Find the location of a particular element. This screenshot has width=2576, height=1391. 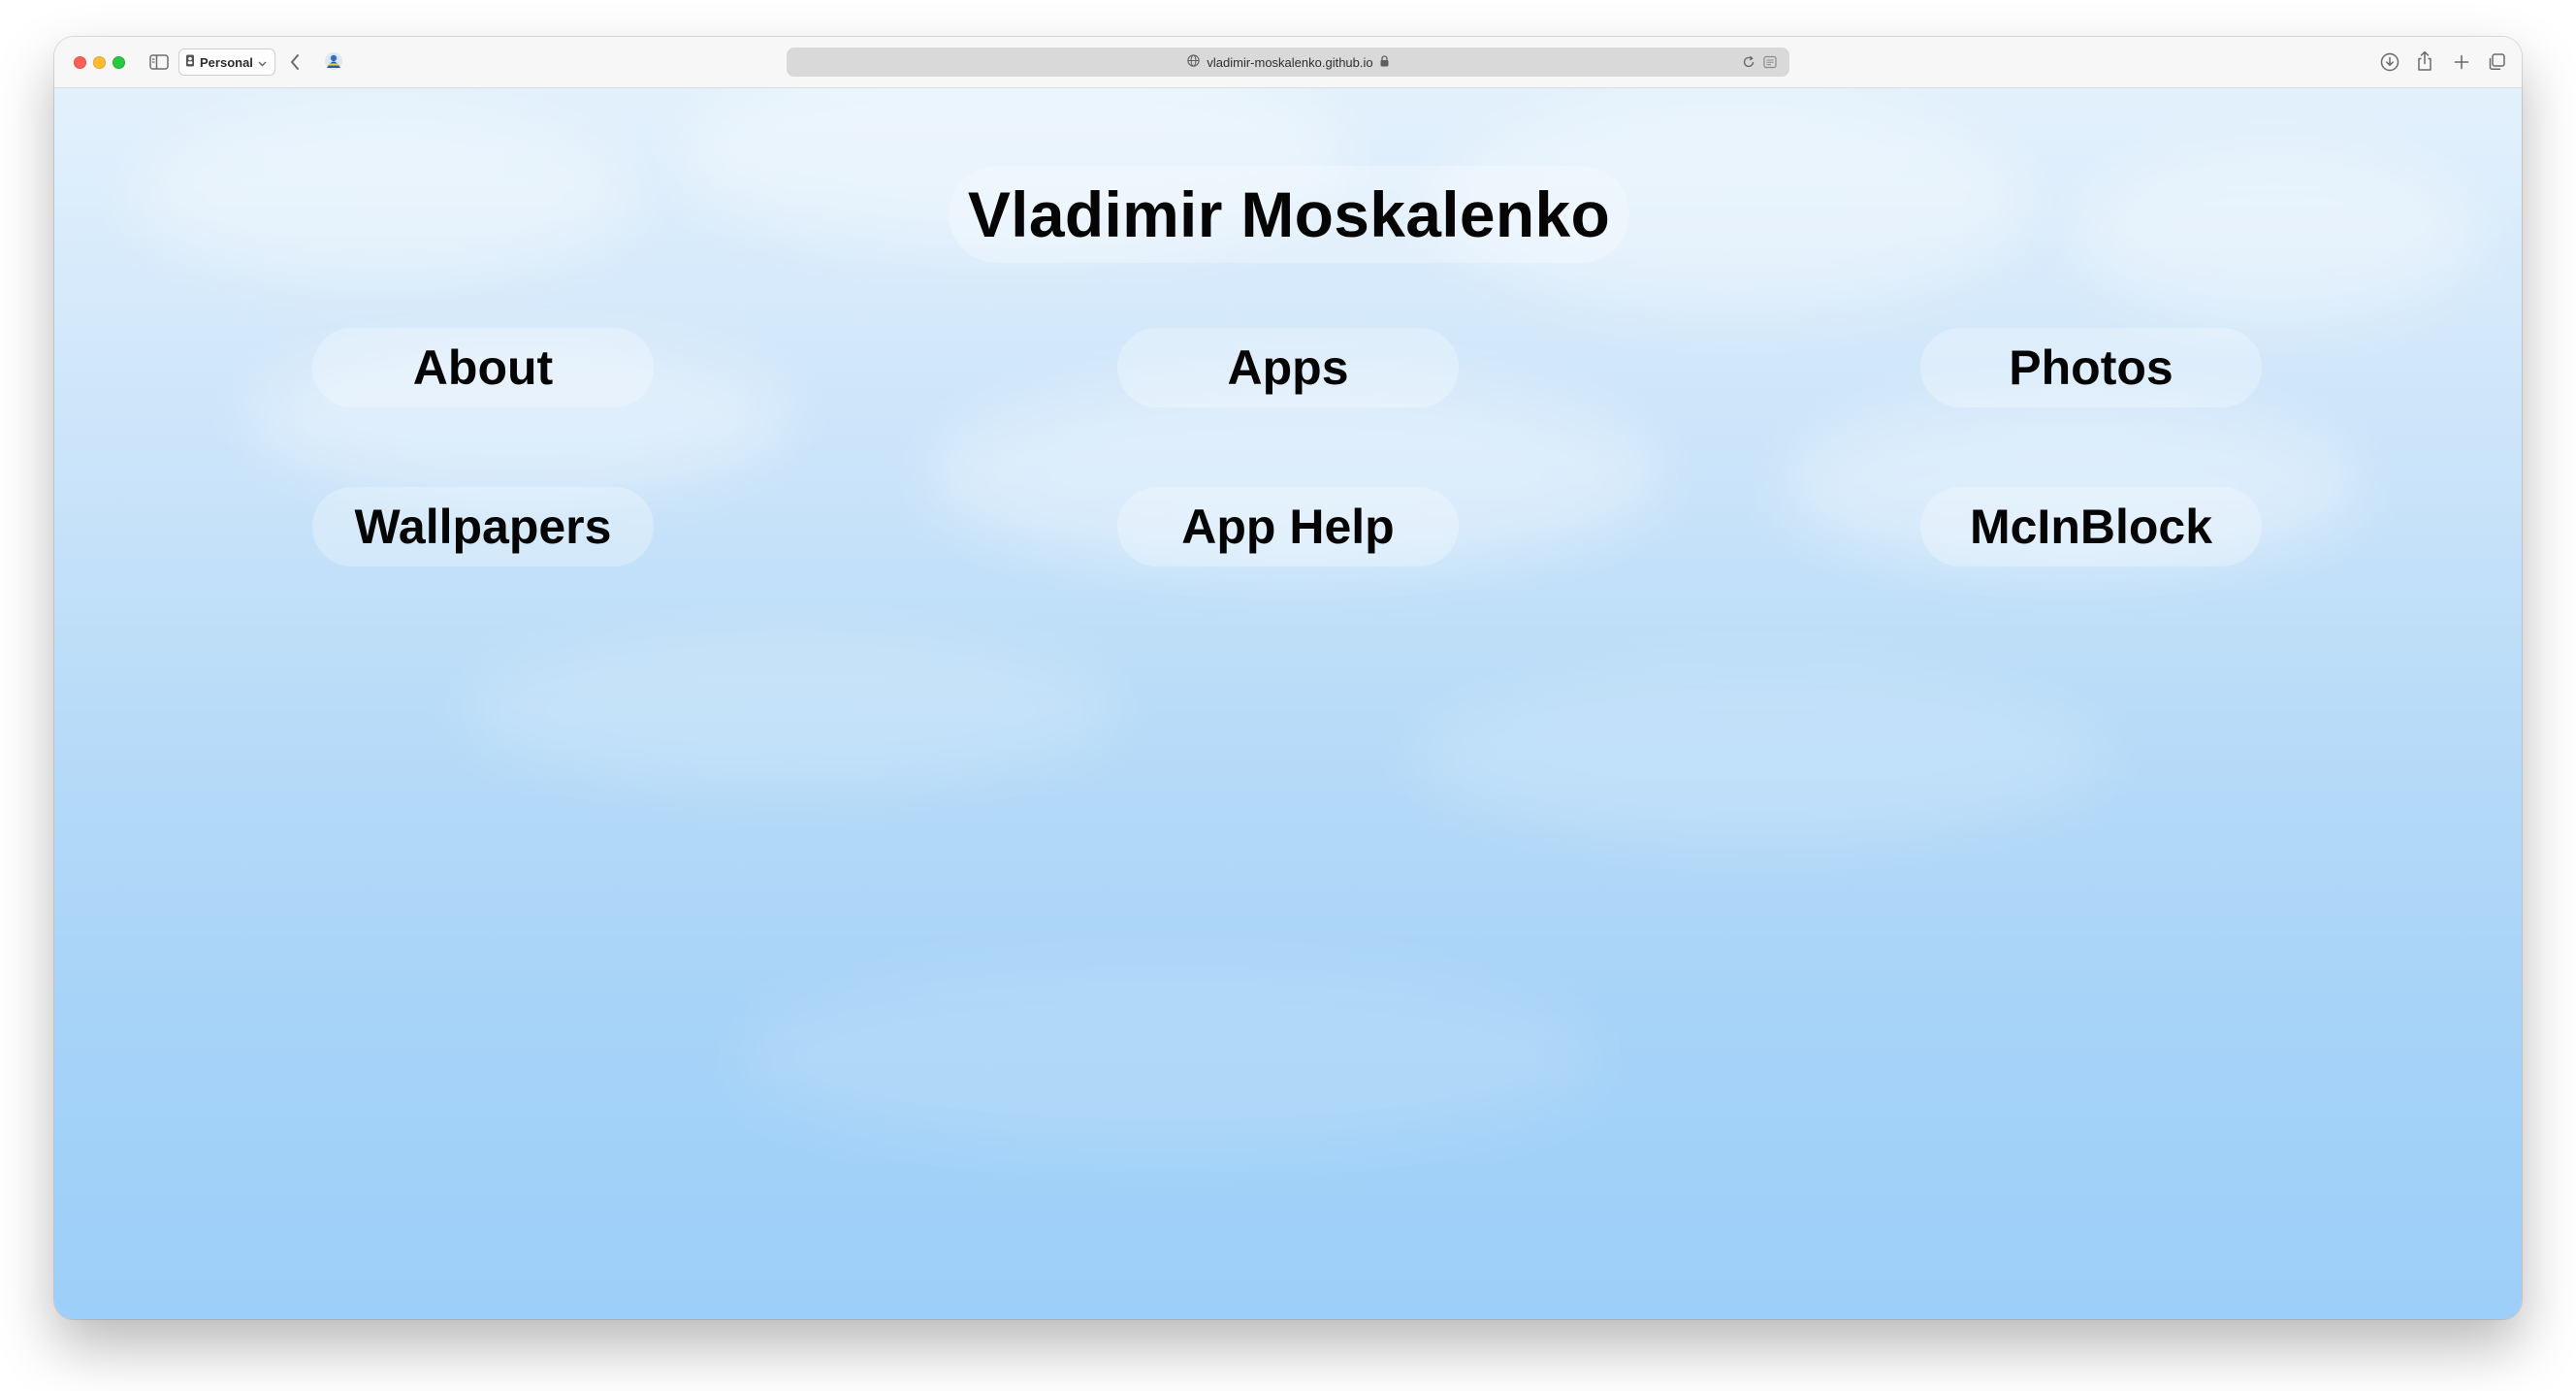

close-window-button is located at coordinates (80, 62).